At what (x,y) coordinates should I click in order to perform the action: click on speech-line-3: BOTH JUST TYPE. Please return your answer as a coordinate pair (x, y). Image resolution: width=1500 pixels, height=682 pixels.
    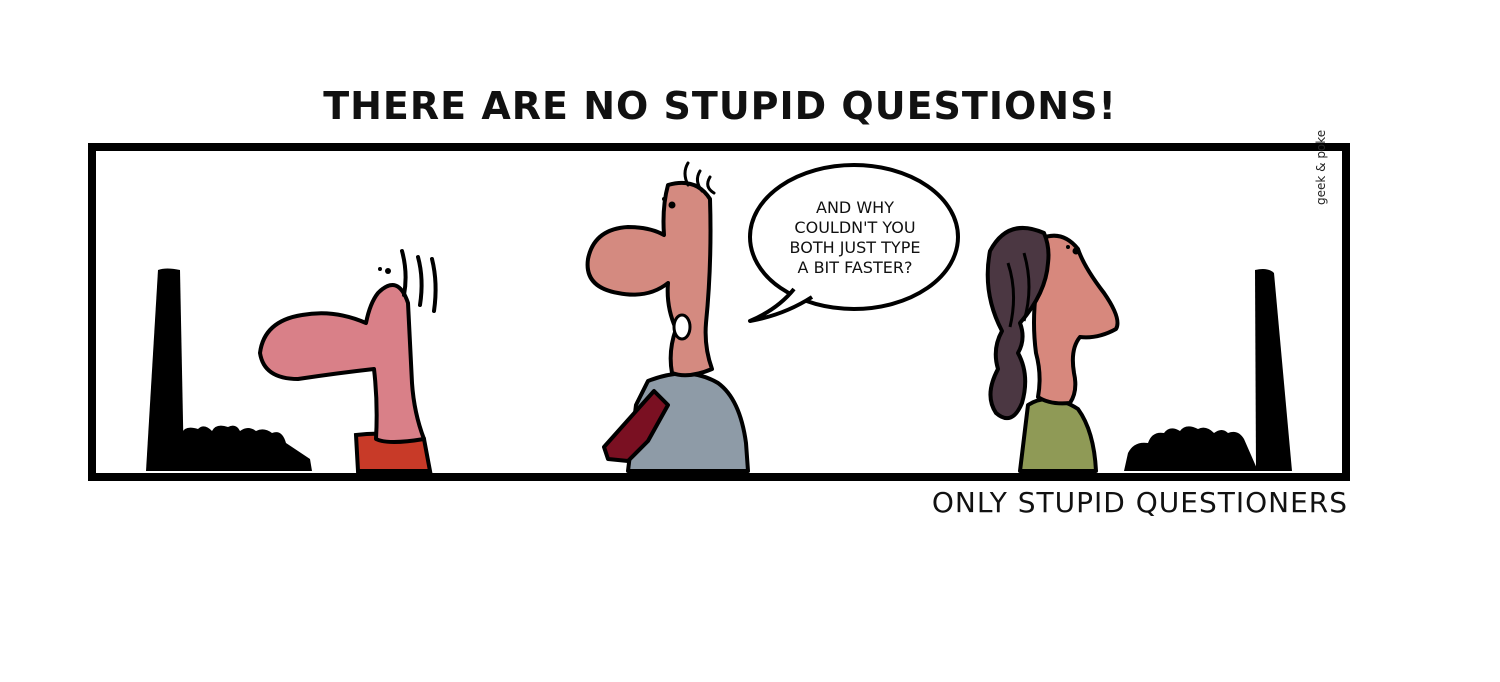
    Looking at the image, I should click on (855, 247).